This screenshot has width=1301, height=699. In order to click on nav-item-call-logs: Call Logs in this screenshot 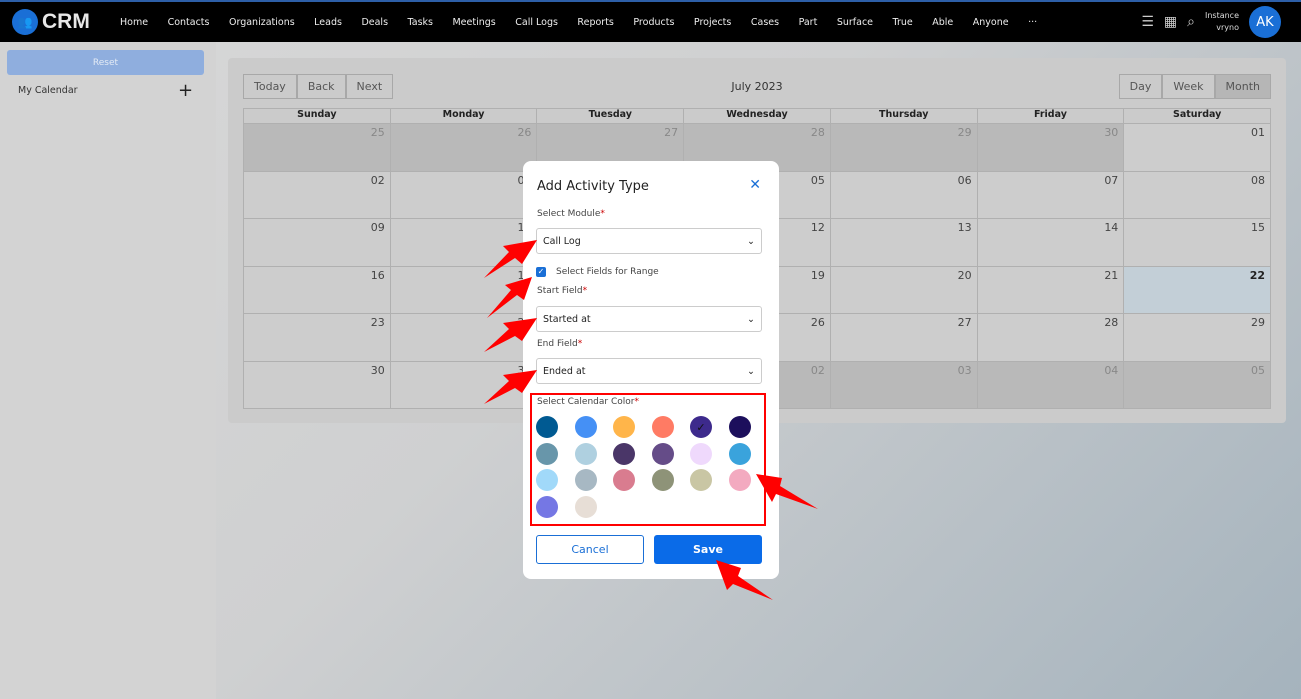, I will do `click(536, 22)`.